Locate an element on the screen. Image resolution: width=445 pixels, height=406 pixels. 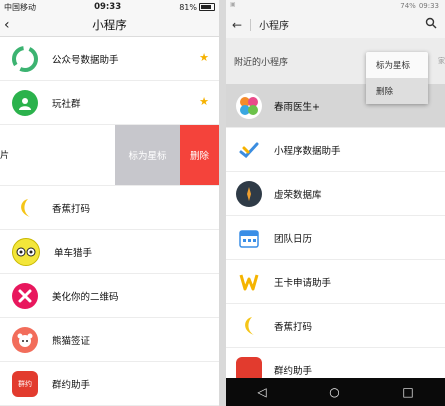
community-icon is located at coordinates (25, 102).